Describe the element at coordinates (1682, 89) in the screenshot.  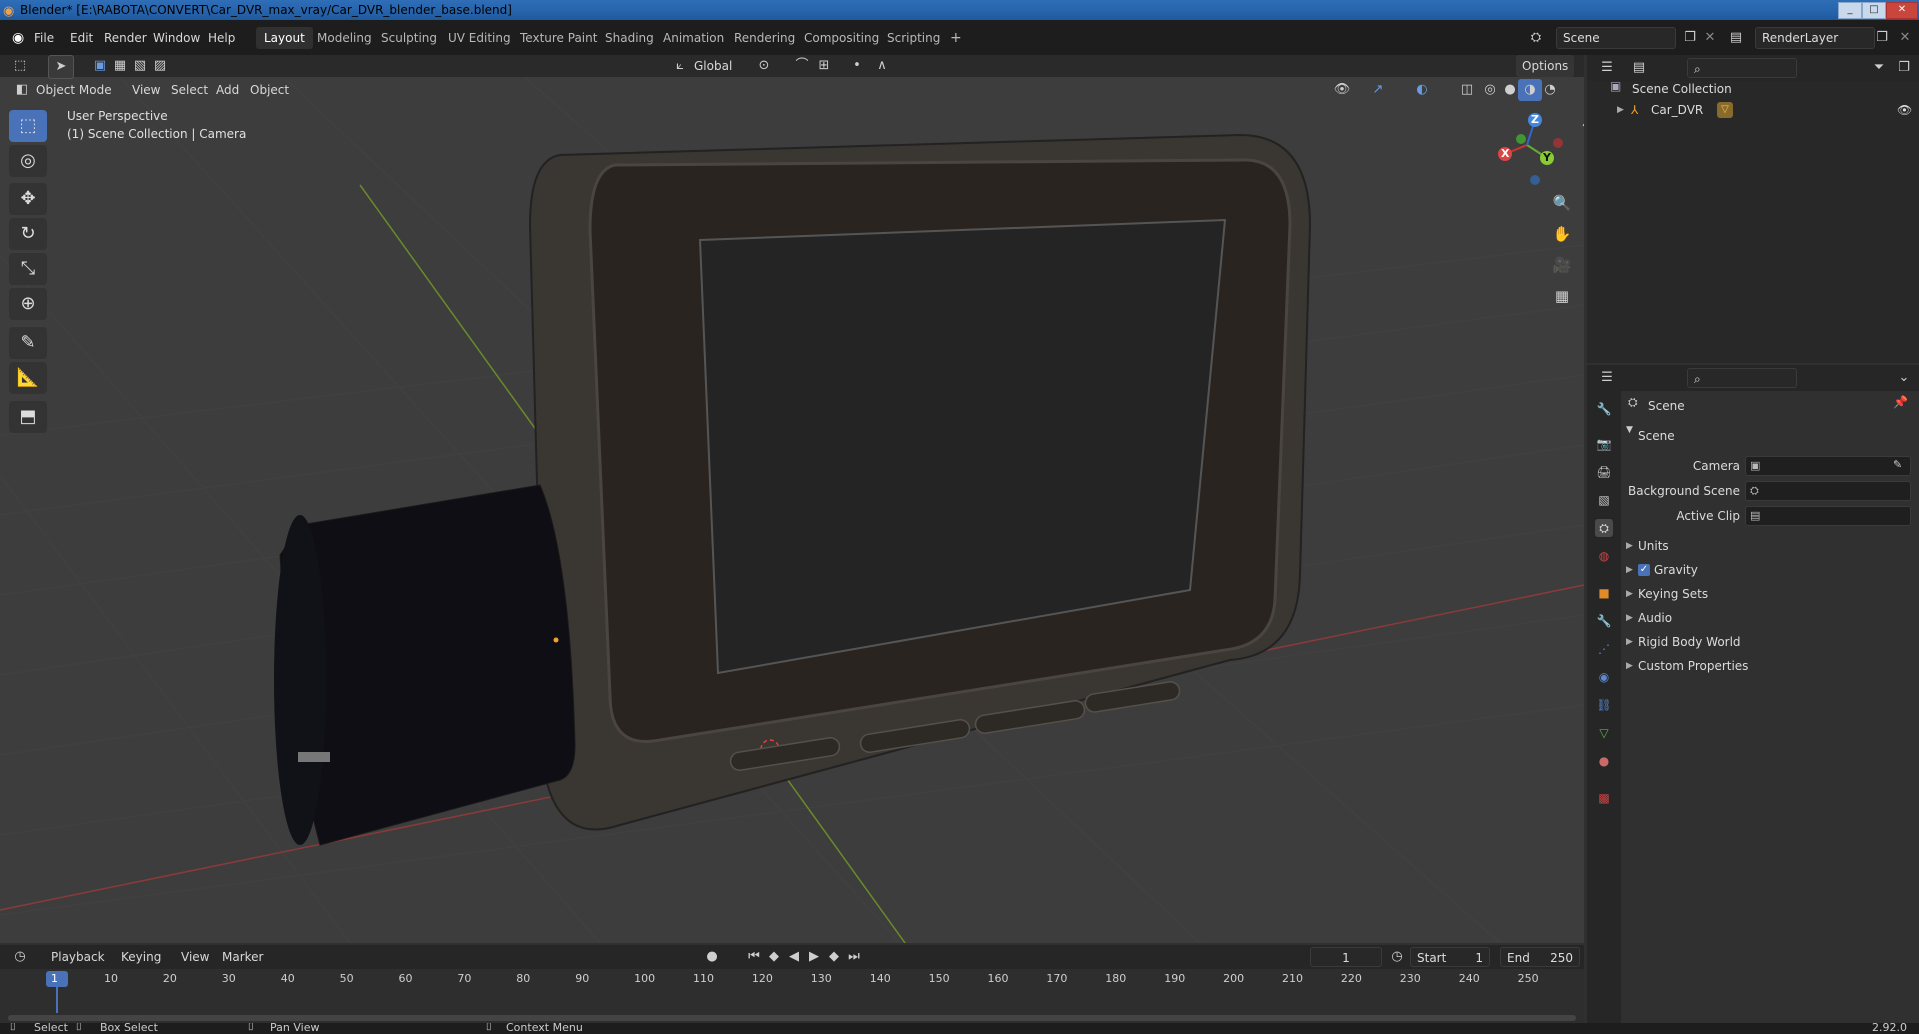
I see `scene-collection-label: Scene Collection` at that location.